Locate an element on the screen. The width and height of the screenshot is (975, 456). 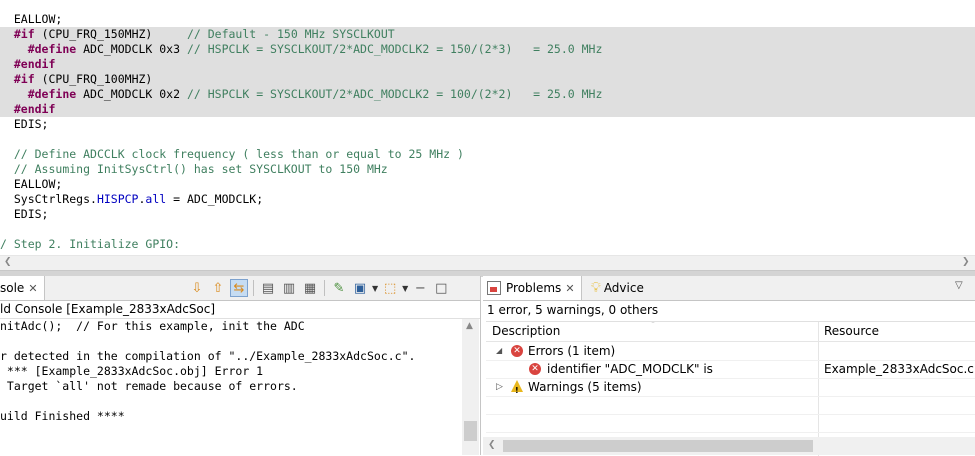
tab-advice: 💡︎ Advice is located at coordinates (617, 288).